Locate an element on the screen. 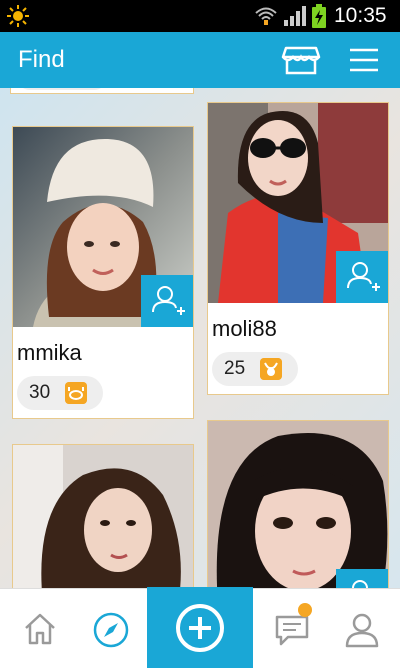  profile-icon is located at coordinates (362, 630).